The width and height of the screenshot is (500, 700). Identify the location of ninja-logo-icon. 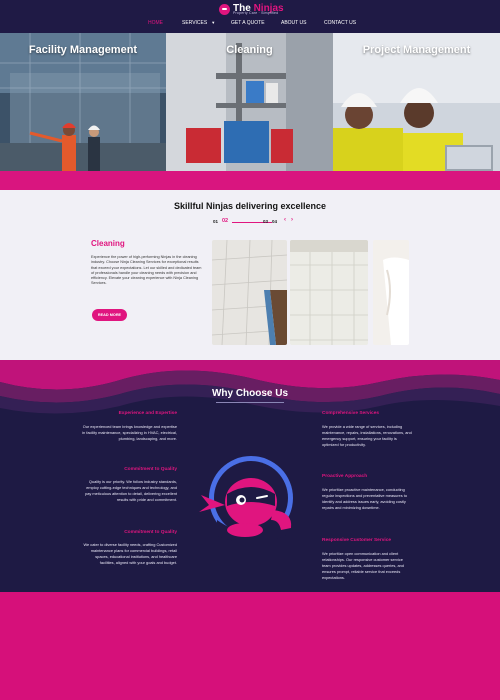
(224, 9).